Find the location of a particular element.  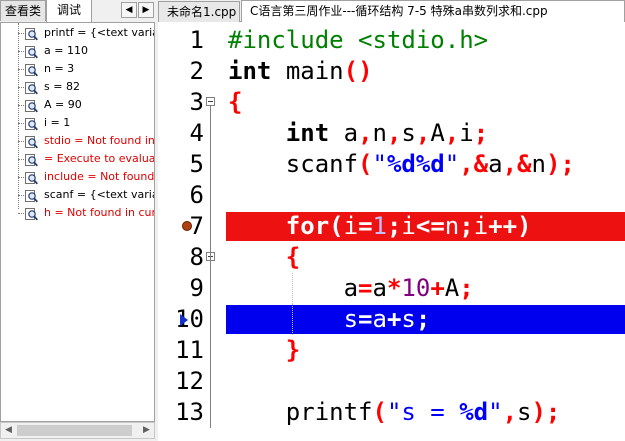

code-text: s=a+s; is located at coordinates (329, 319).